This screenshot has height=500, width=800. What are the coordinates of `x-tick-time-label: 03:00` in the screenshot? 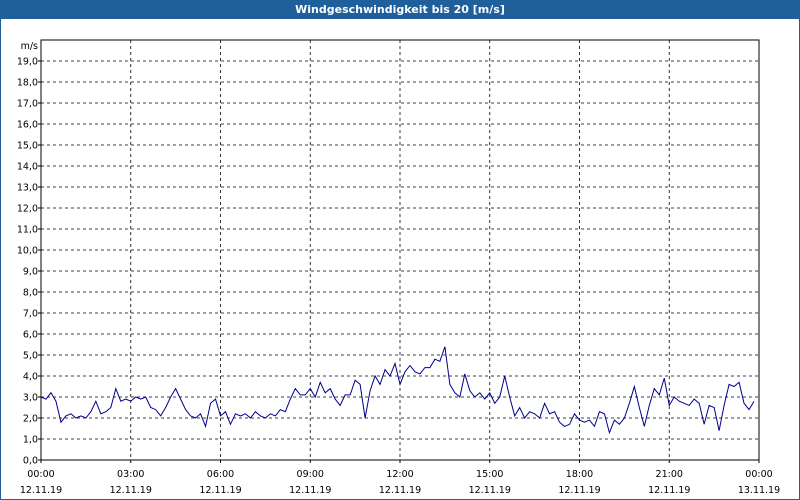 It's located at (130, 474).